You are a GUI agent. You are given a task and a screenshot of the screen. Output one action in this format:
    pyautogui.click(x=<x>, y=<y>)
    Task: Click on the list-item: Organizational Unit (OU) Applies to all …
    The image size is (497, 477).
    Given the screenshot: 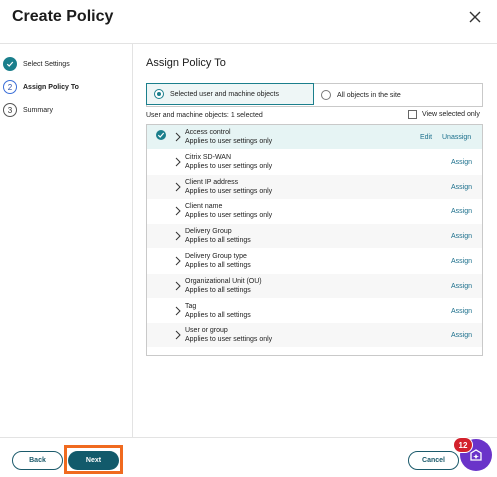 What is the action you would take?
    pyautogui.click(x=314, y=285)
    